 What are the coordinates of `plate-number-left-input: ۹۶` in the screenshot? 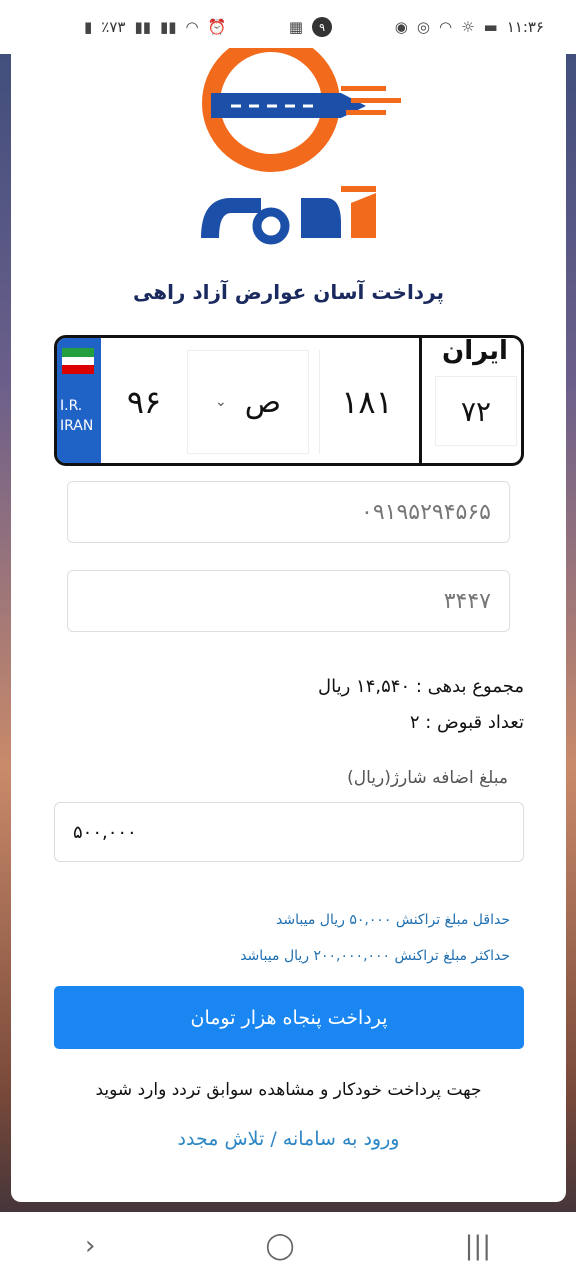 It's located at (144, 402).